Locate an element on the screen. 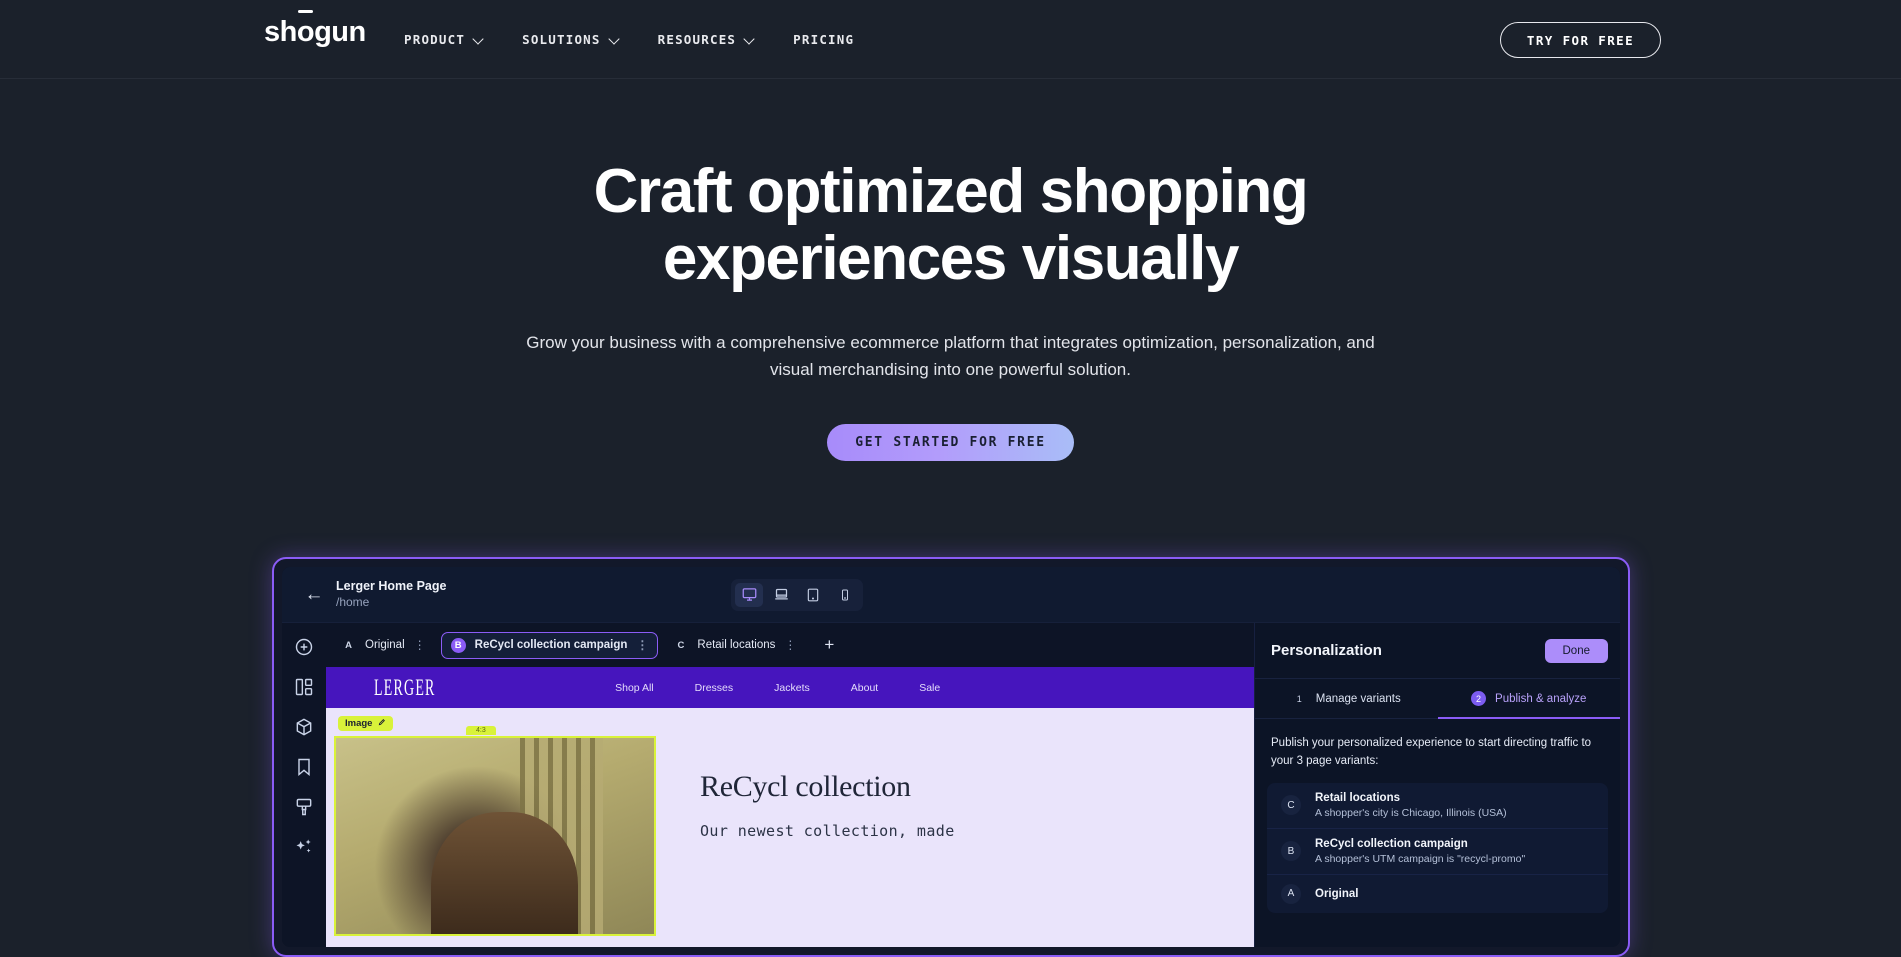 Image resolution: width=1901 pixels, height=957 pixels. tab-manage-variants: 1 Manage variants is located at coordinates (1346, 698).